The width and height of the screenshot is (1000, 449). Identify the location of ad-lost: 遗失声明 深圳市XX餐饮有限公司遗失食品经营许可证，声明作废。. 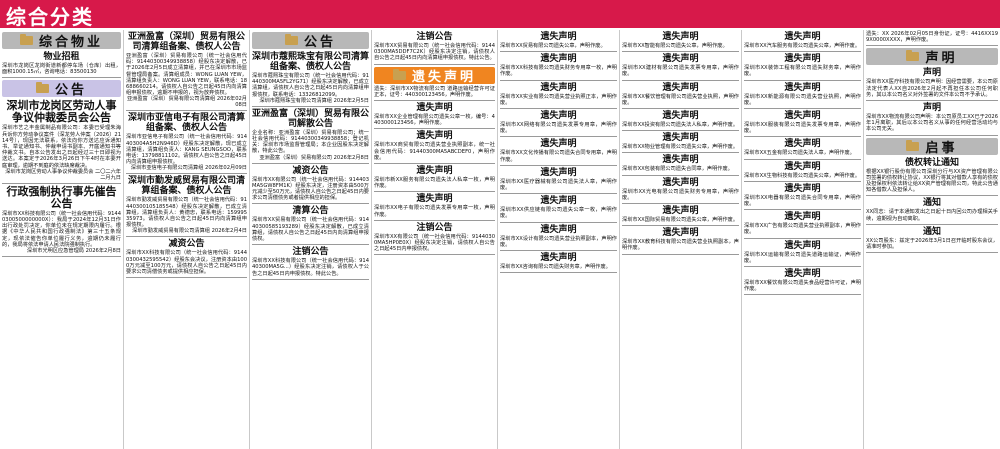
(802, 281).